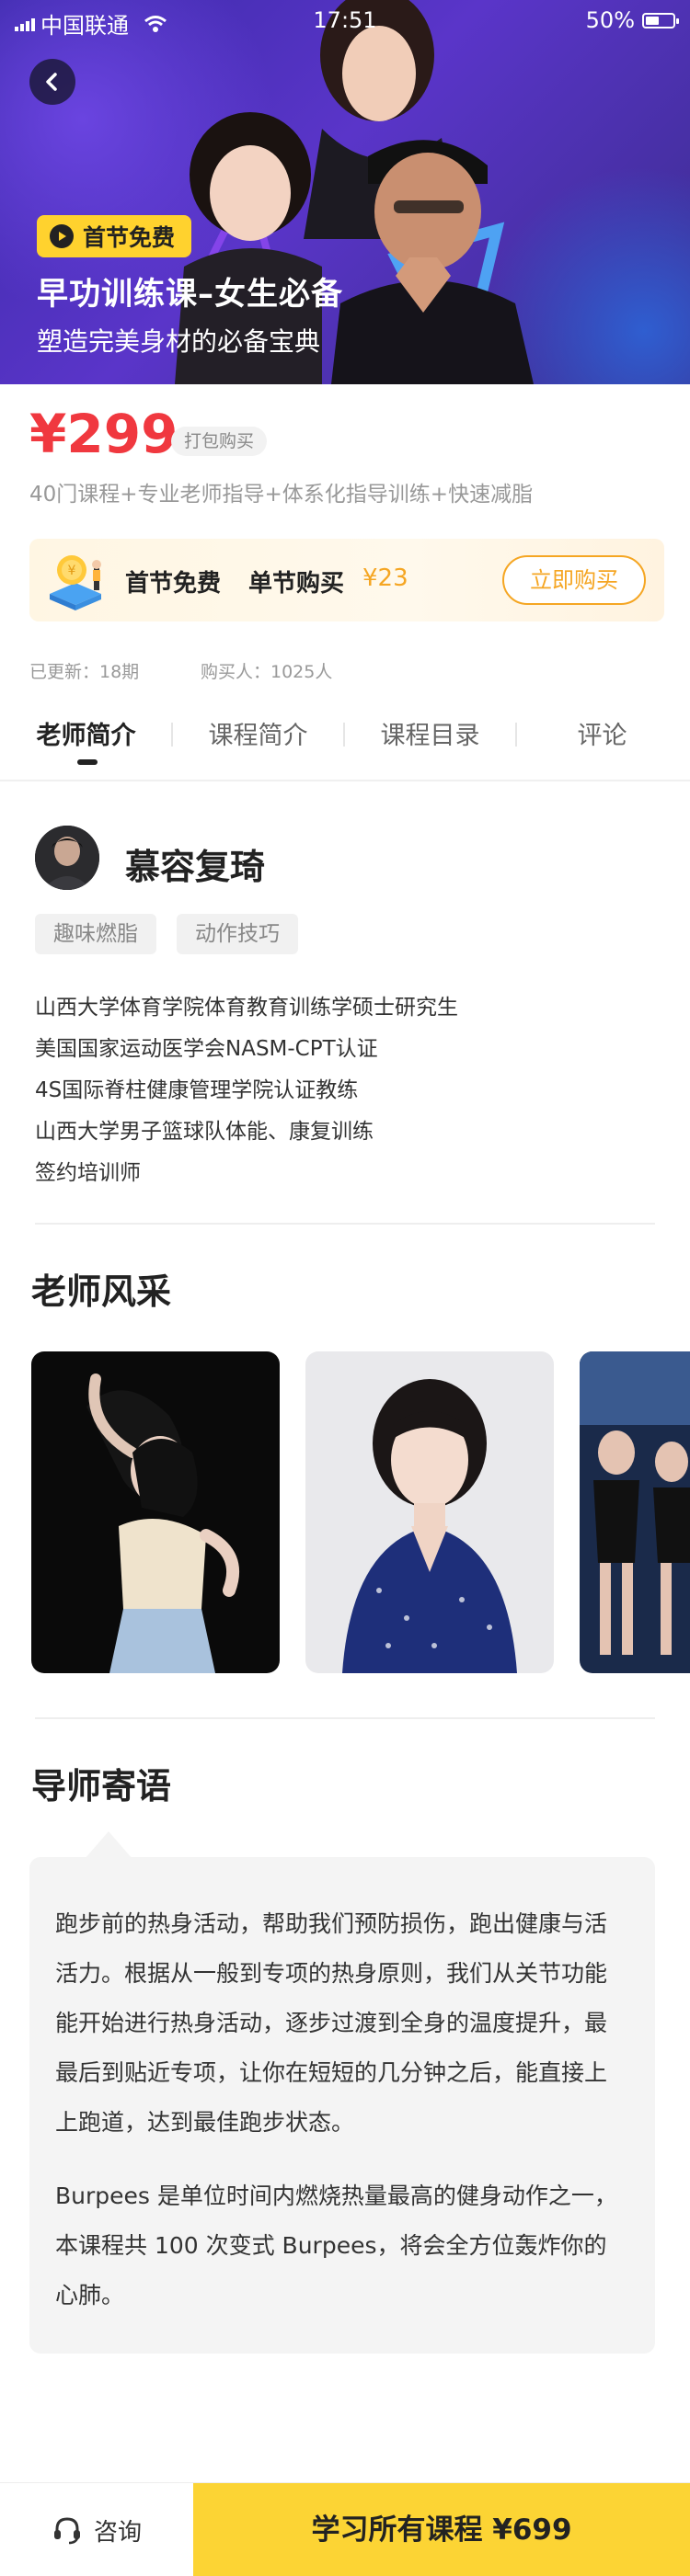 Image resolution: width=690 pixels, height=2576 pixels. Describe the element at coordinates (331, 2023) in the screenshot. I see `message-line: 能开始进行热身活动，逐步过渡到全身的温度提升，最` at that location.